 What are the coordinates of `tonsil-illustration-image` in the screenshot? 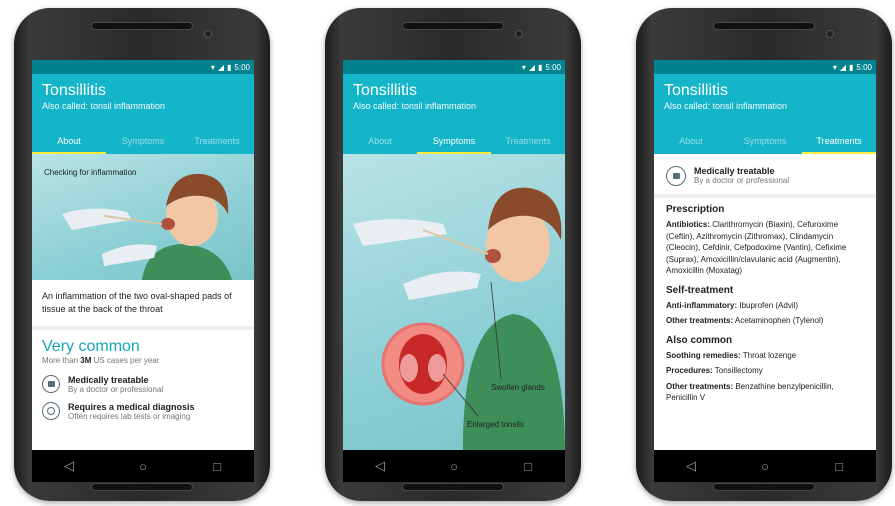 It's located at (459, 318).